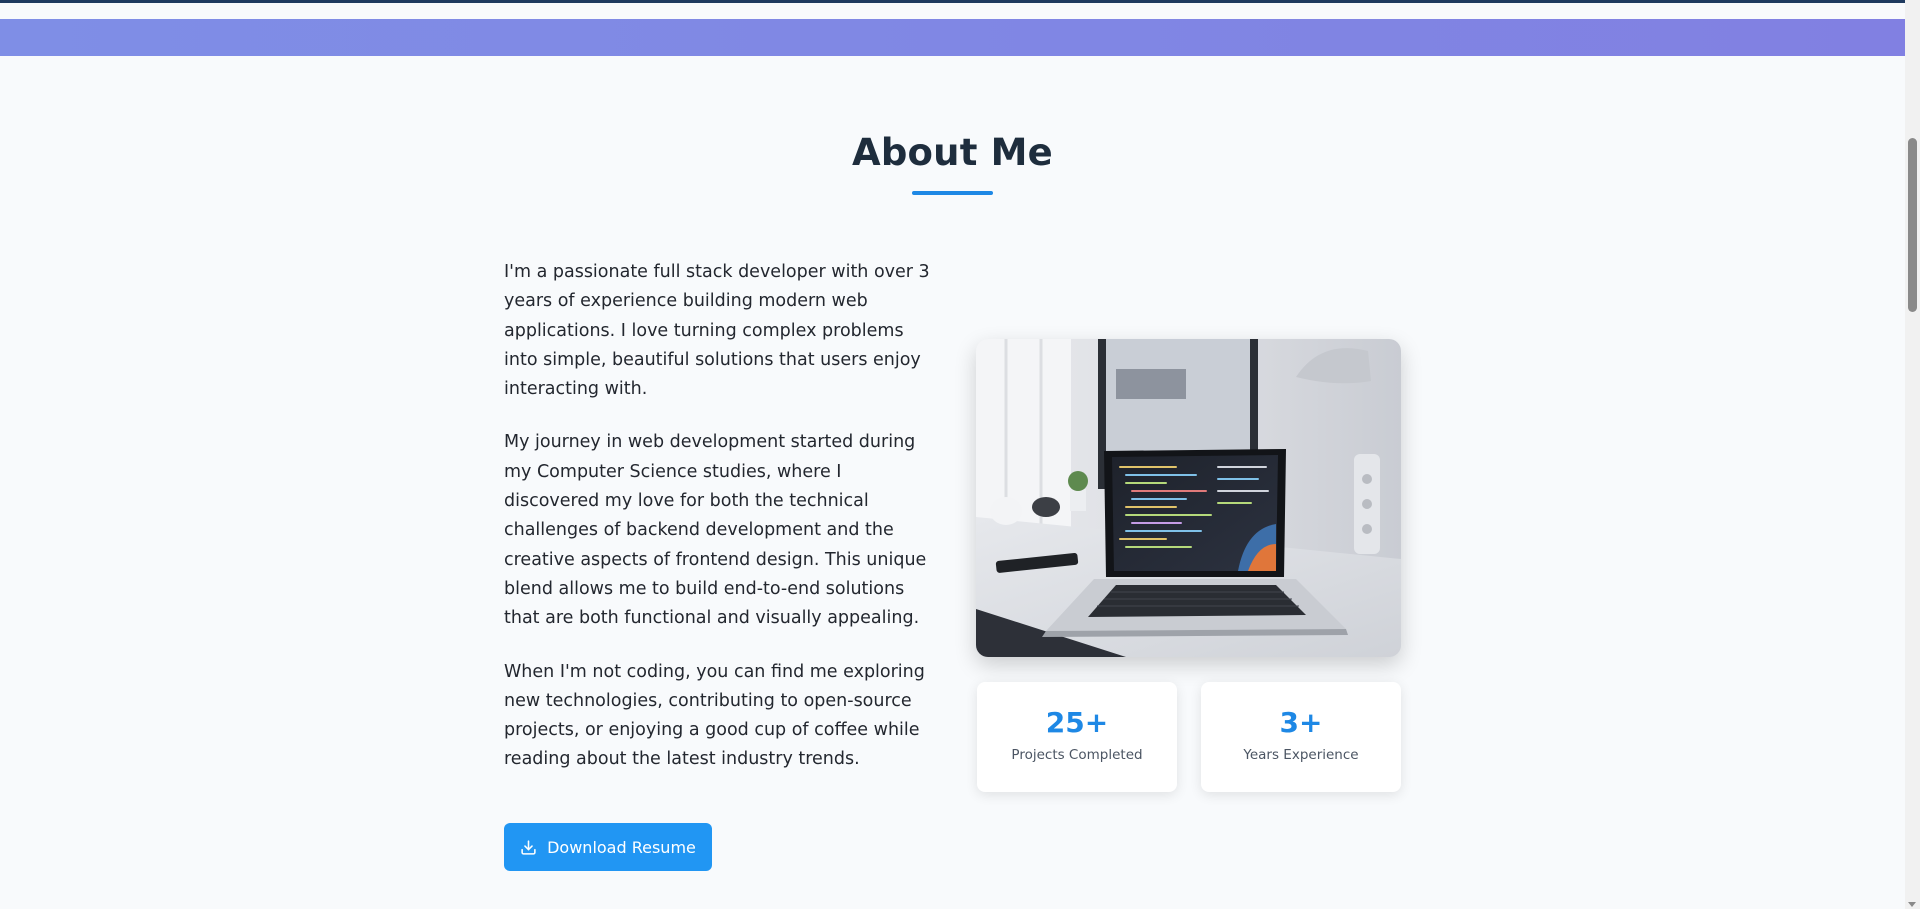 The image size is (1920, 909). I want to click on navbar-edge, so click(952, 9).